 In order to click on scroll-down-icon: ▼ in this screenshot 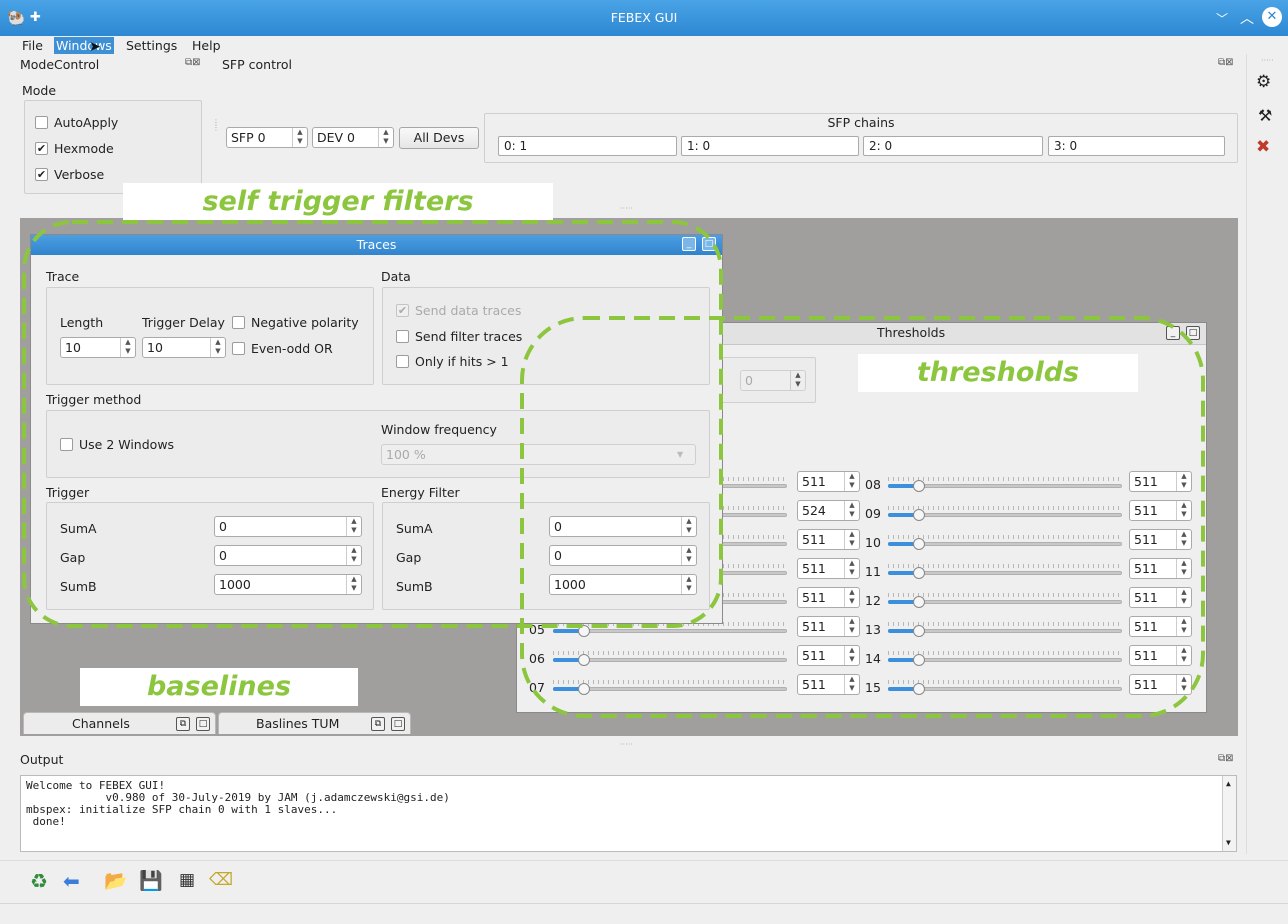, I will do `click(1228, 842)`.